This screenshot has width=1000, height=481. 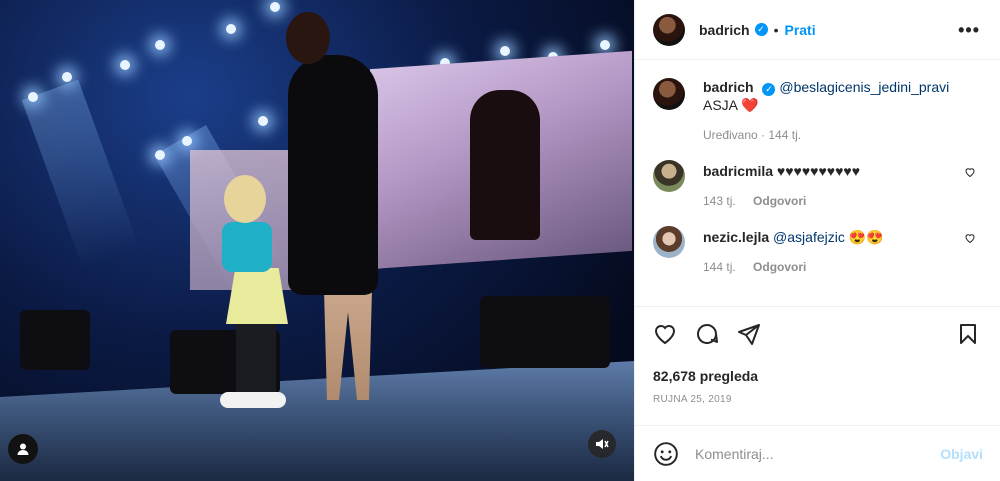 I want to click on child-head, so click(x=245, y=199).